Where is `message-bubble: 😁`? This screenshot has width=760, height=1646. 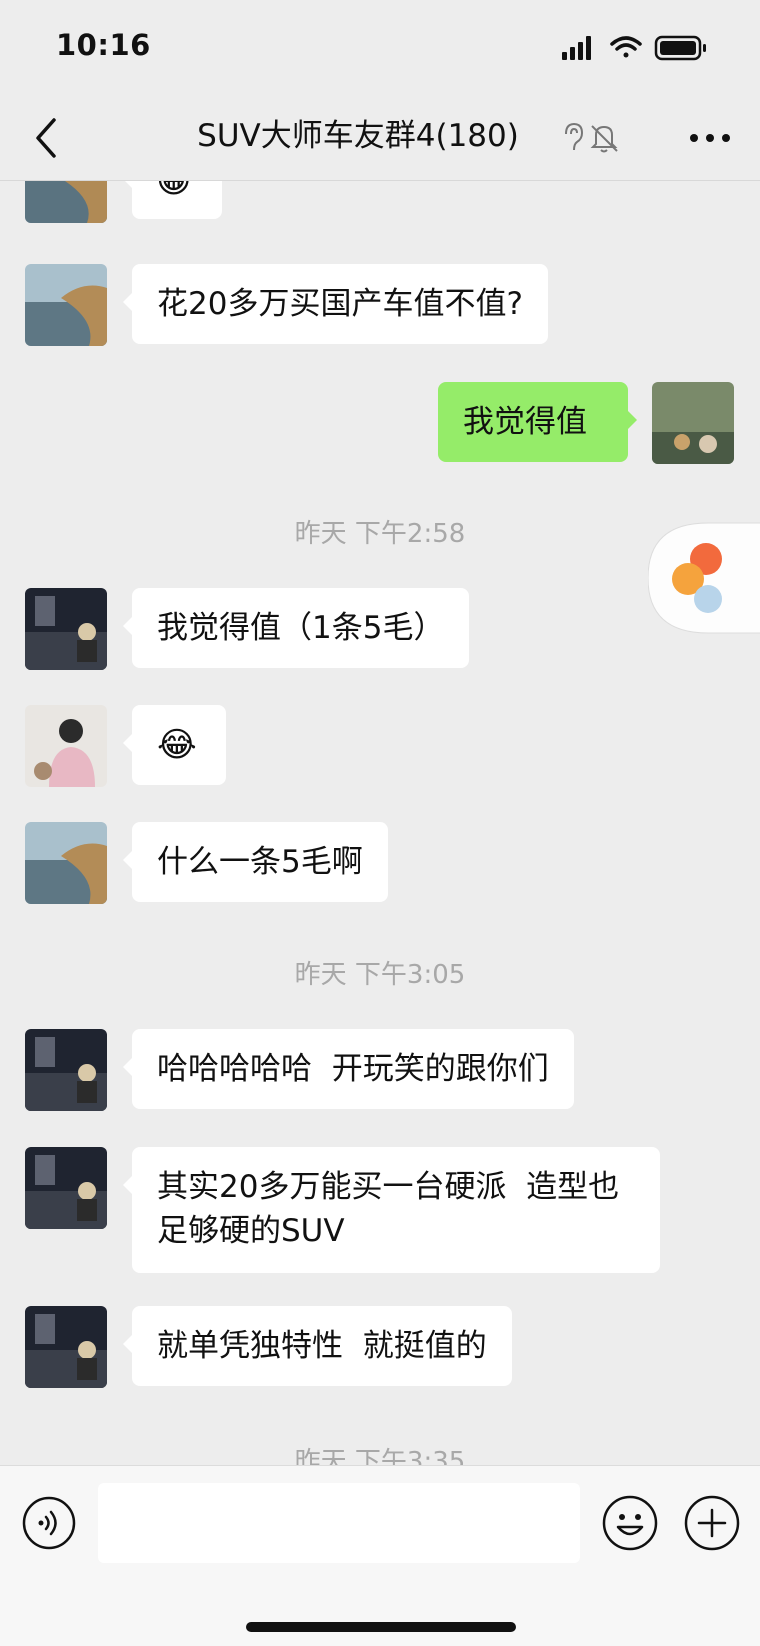
message-bubble: 😁 is located at coordinates (172, 200).